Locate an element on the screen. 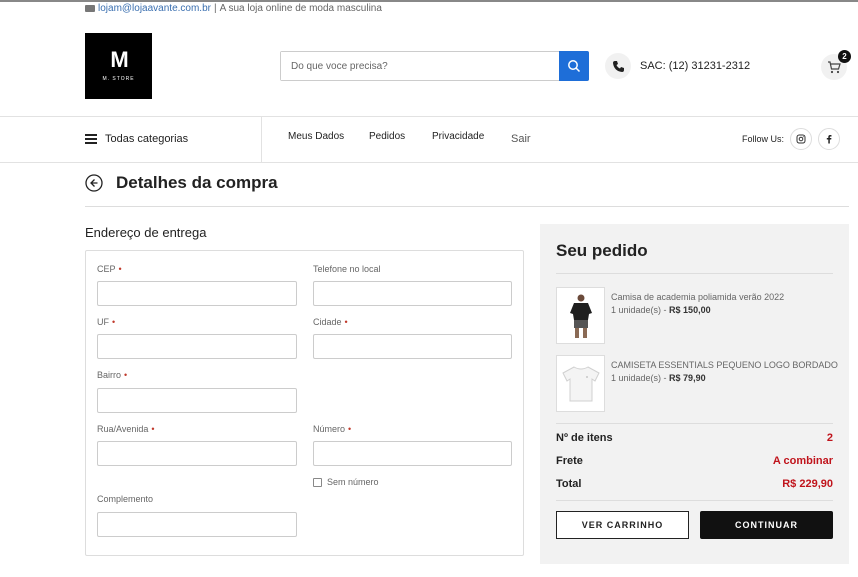 This screenshot has height=577, width=858. search-button is located at coordinates (574, 66).